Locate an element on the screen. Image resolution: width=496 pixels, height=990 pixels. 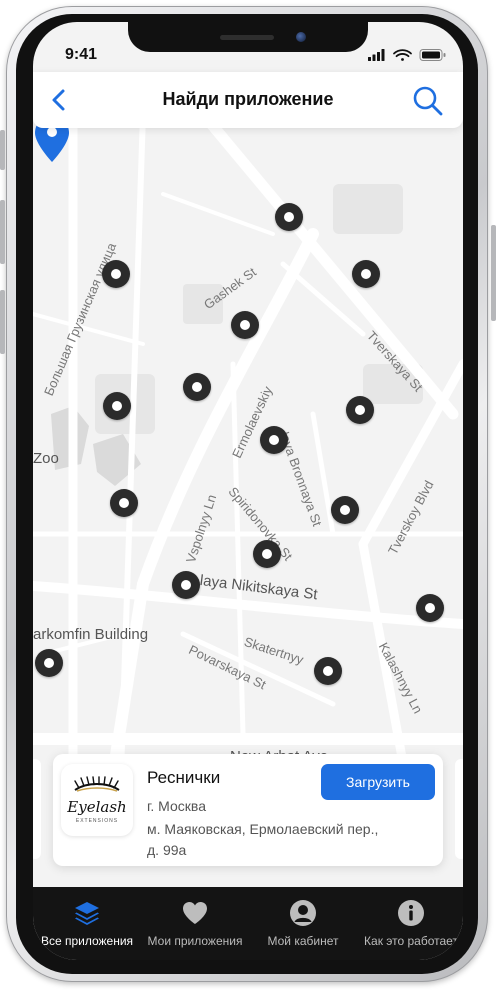
search-icon is located at coordinates (428, 101).